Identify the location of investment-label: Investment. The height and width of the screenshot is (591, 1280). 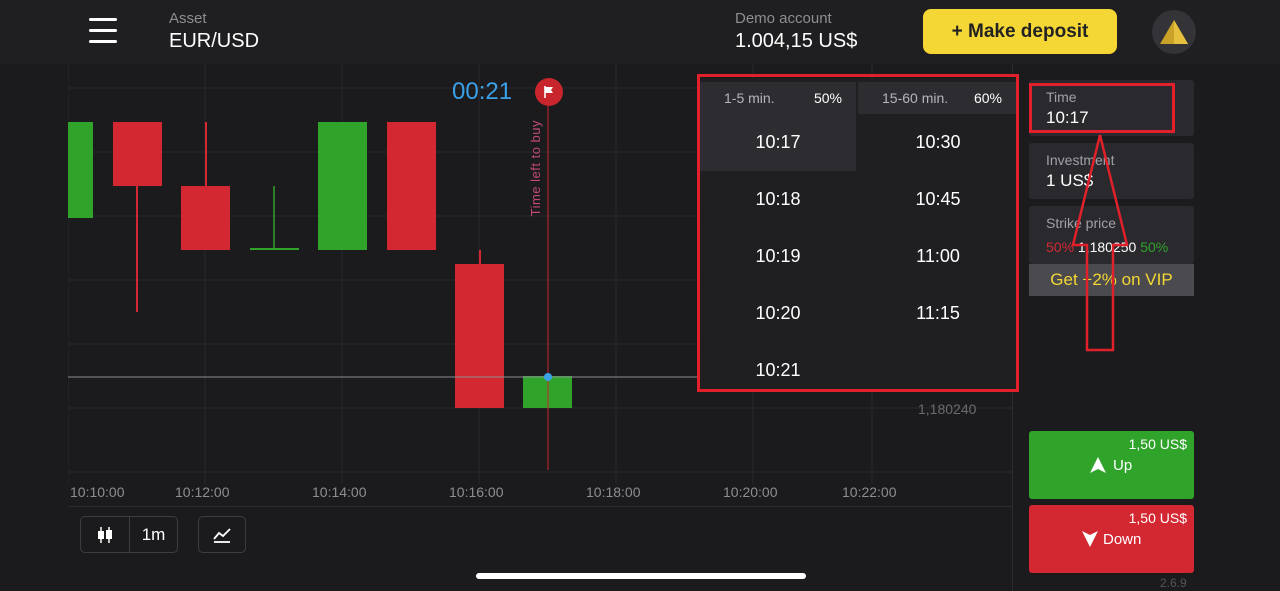
(1080, 160).